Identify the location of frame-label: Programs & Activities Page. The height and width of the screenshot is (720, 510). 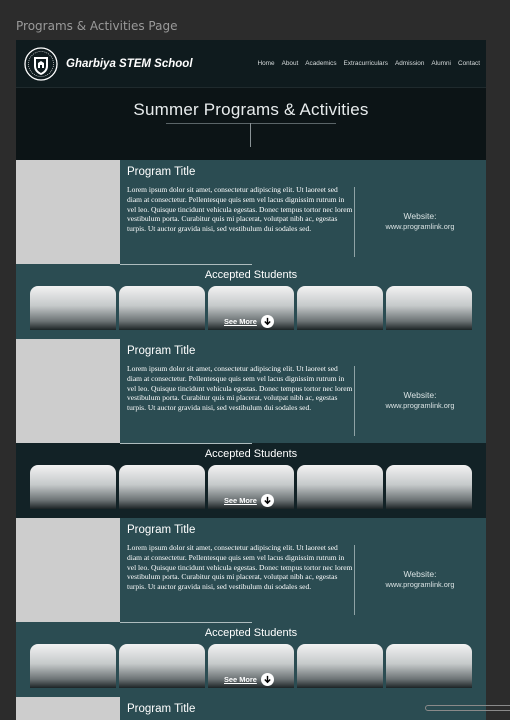
(97, 26).